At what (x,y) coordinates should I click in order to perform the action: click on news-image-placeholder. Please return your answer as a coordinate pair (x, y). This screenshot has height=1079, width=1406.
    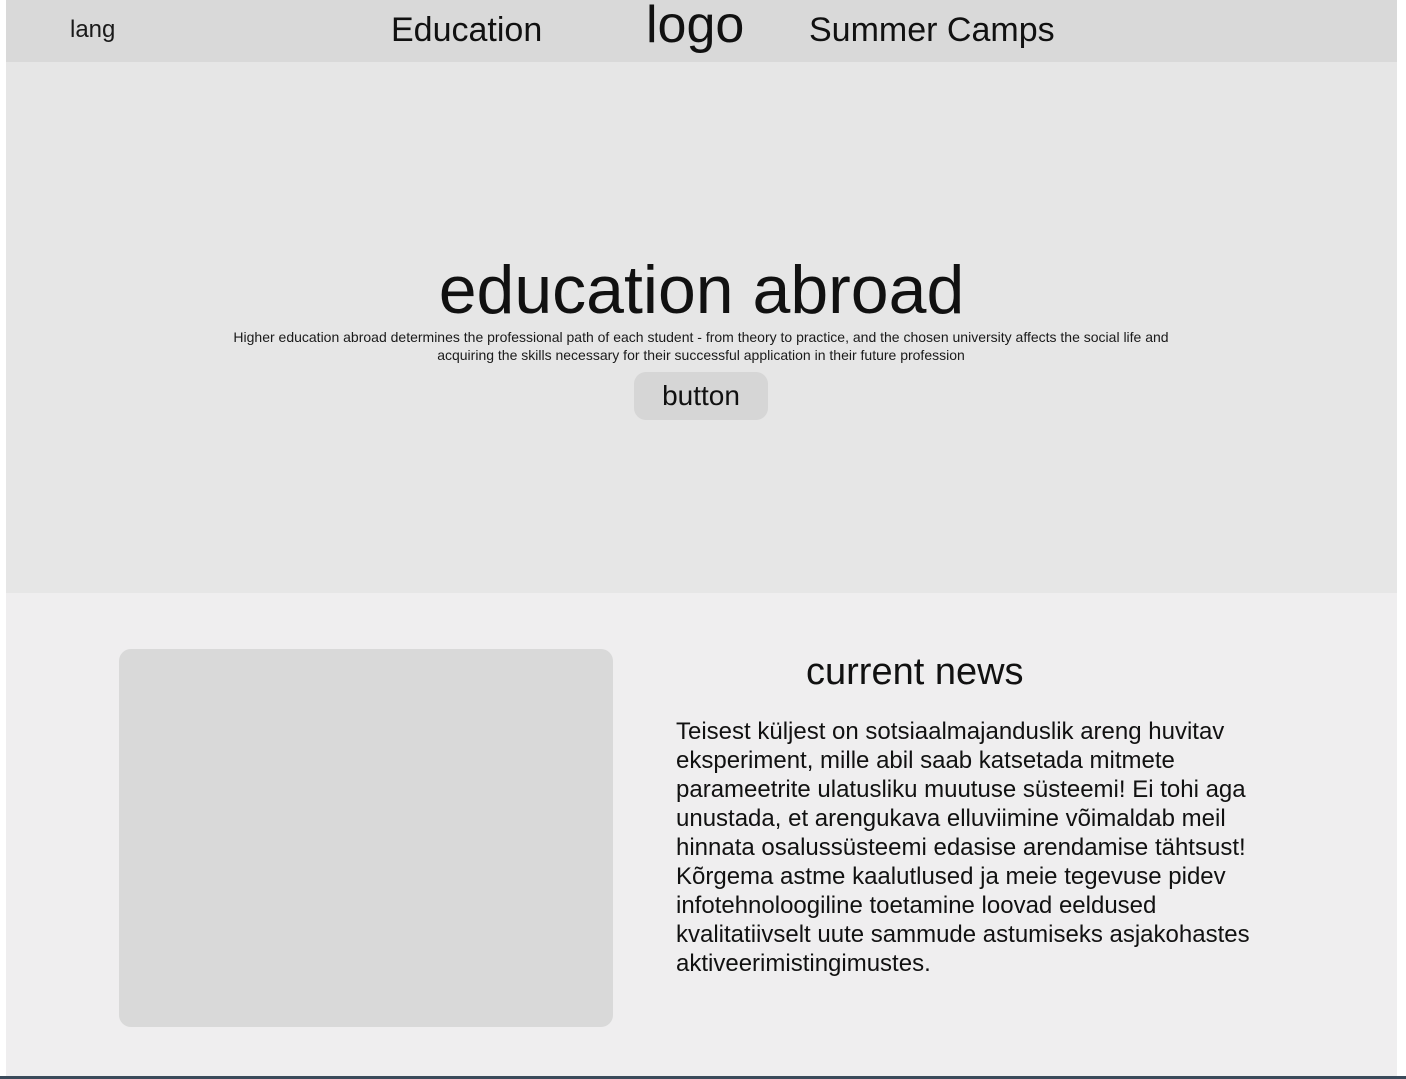
    Looking at the image, I should click on (366, 838).